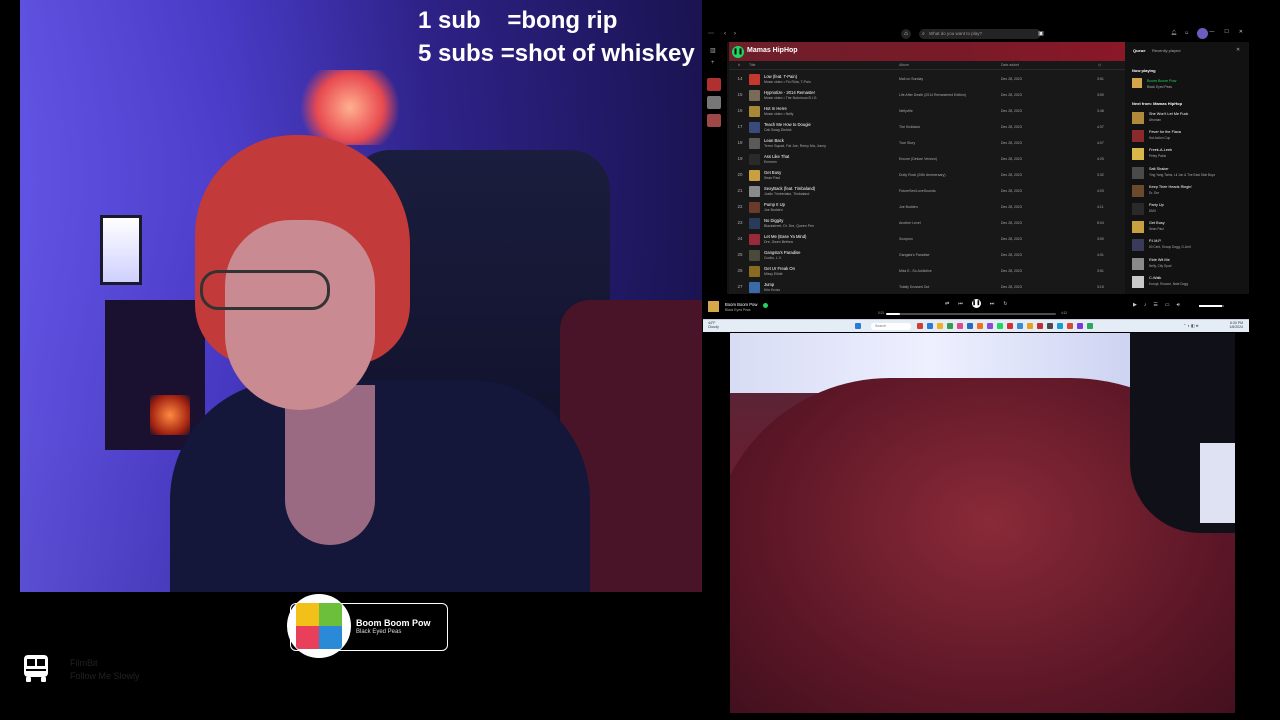 This screenshot has width=1280, height=720. I want to click on queue-item-title: Freek-A-Leek, so click(1160, 150).